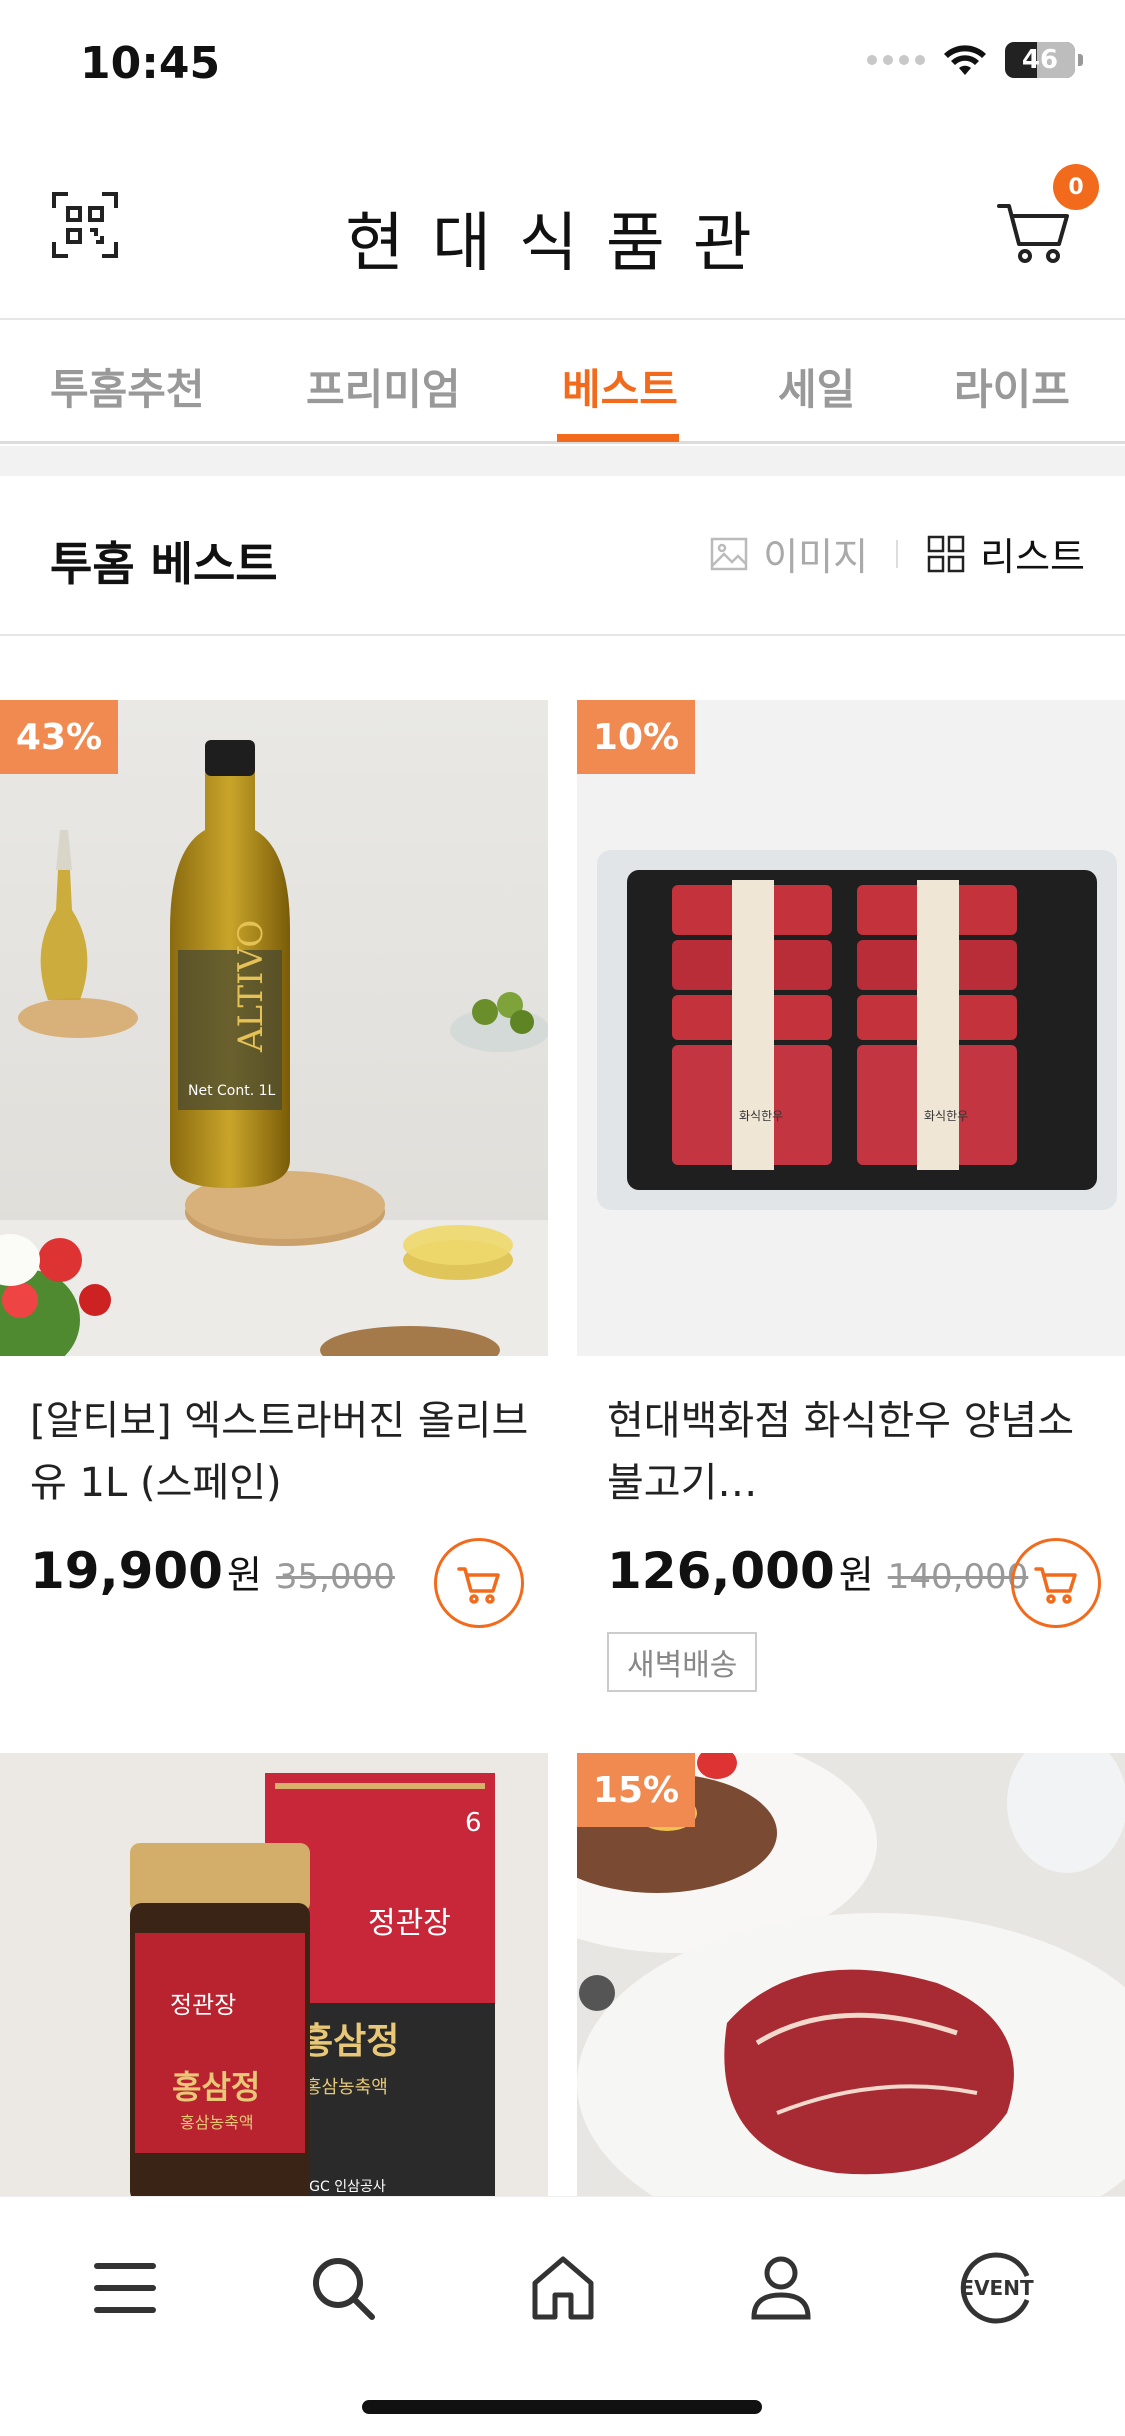  I want to click on nav-search, so click(343, 2288).